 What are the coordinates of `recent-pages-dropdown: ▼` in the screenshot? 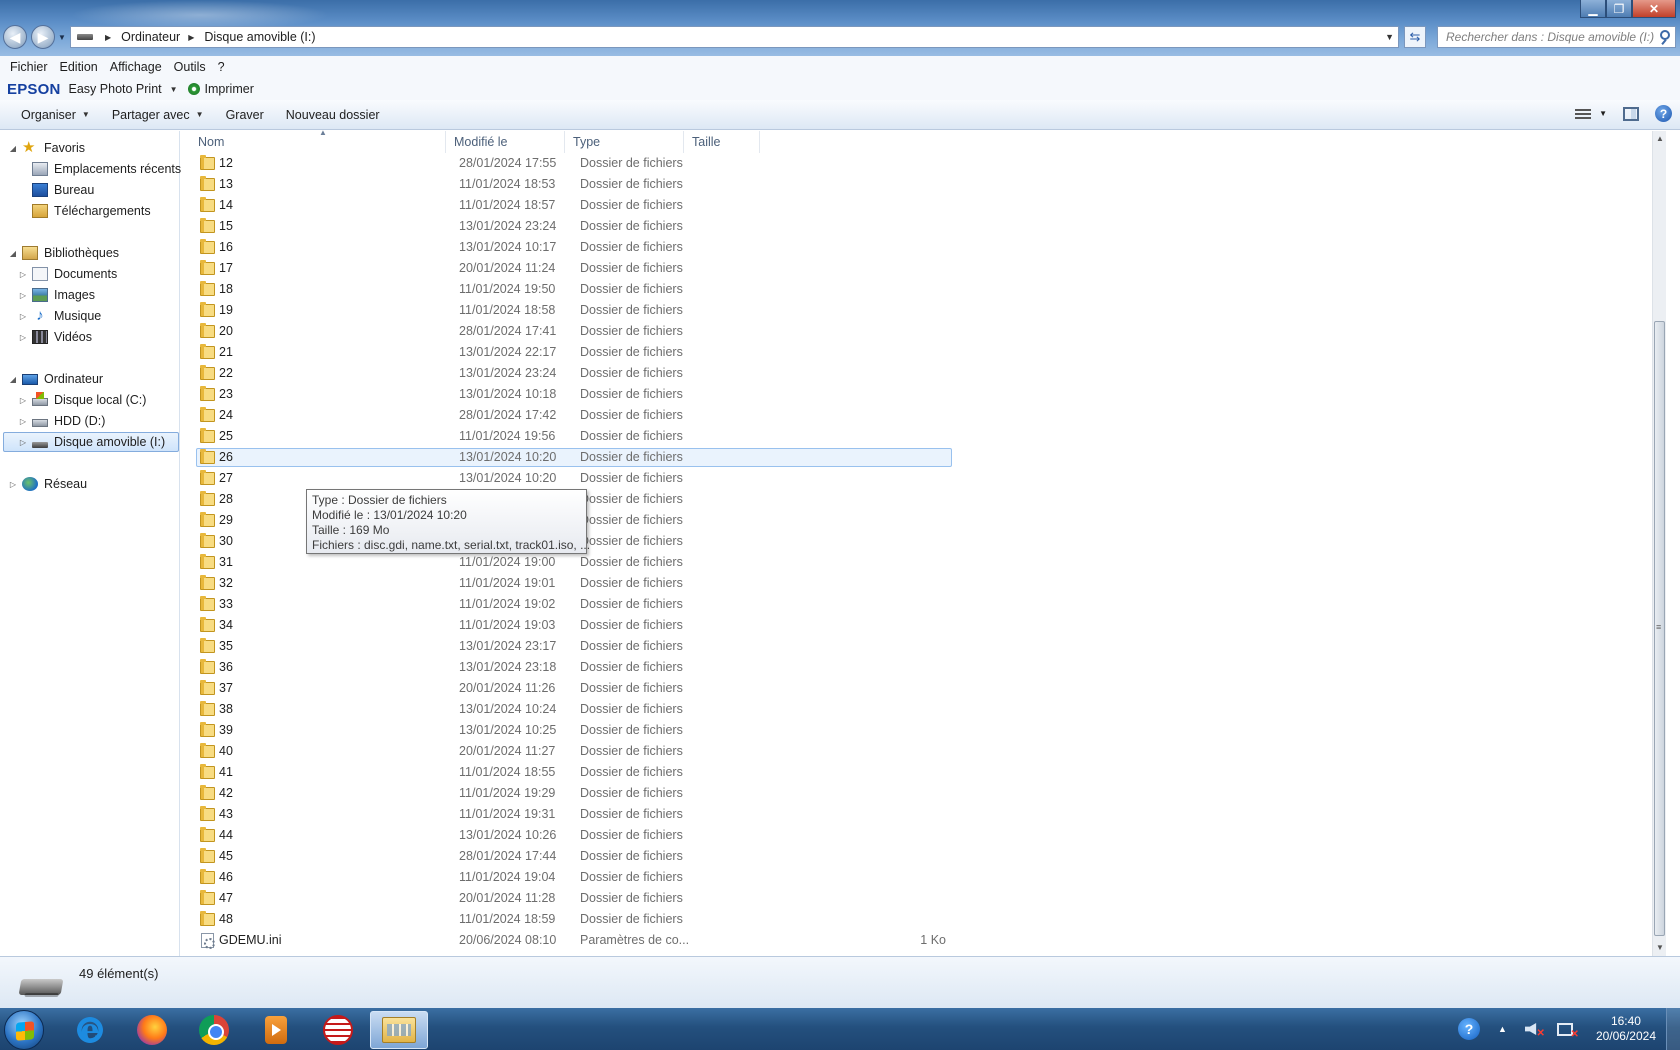 It's located at (62, 37).